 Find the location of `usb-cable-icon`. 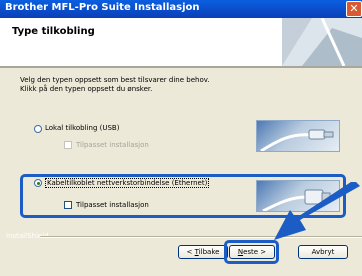

usb-cable-icon is located at coordinates (298, 136).